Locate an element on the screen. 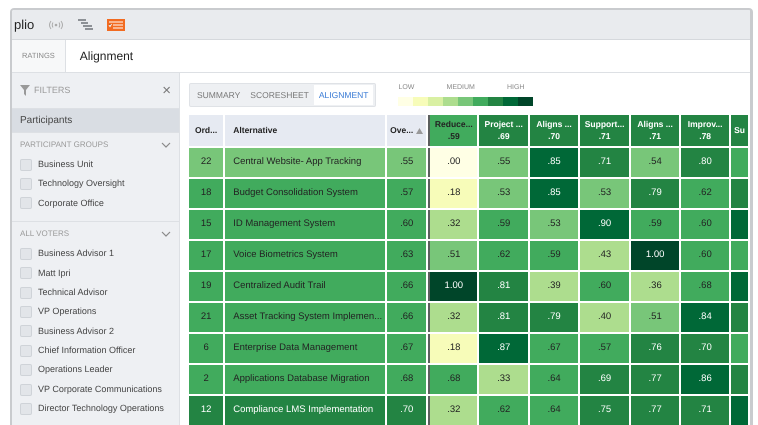  page-title: Alignment is located at coordinates (106, 56).